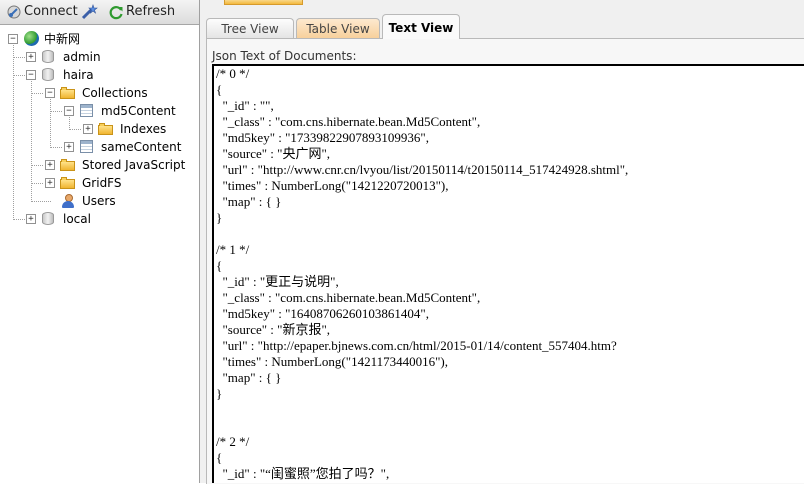 The height and width of the screenshot is (484, 804). Describe the element at coordinates (322, 137) in the screenshot. I see `code-line: "md5key" : "17339822907893109936",` at that location.